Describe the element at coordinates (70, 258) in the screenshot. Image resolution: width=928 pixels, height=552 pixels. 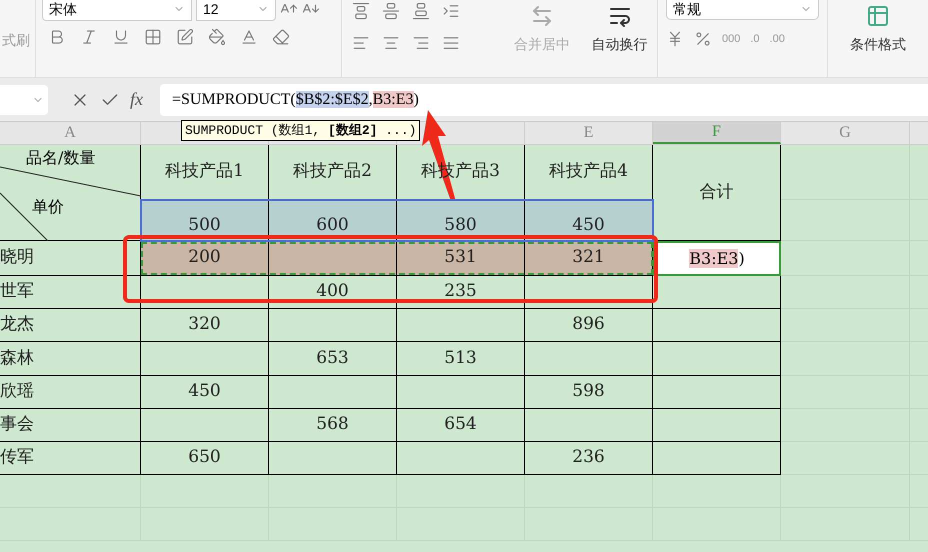
I see `name-cell: 晓明` at that location.